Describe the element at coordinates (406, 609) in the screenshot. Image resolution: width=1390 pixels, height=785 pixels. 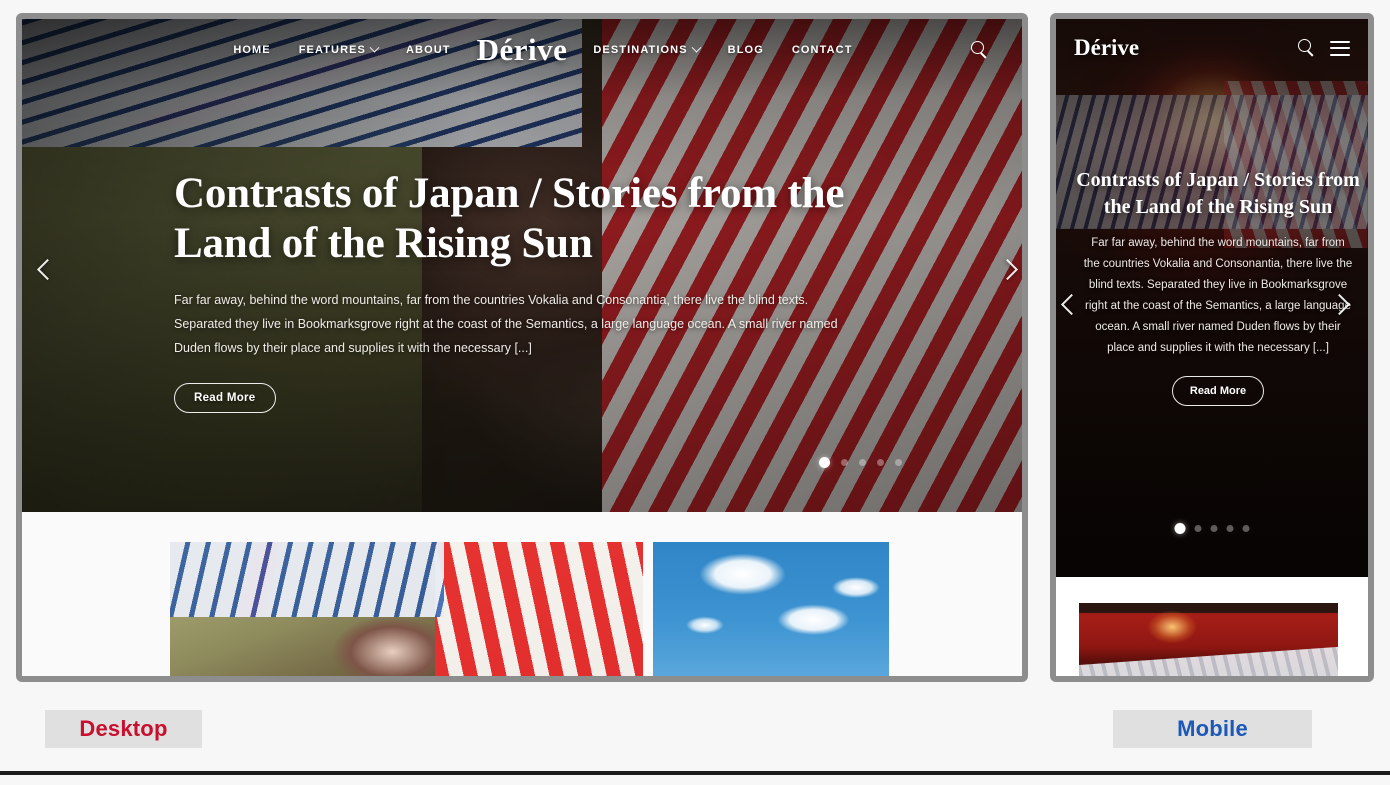
I see `striped-umbrellas-photo` at that location.